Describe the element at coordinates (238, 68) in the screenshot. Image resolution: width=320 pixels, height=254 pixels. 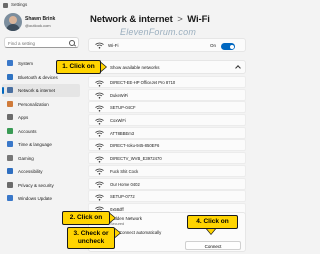
I see `chevron-up-icon` at that location.